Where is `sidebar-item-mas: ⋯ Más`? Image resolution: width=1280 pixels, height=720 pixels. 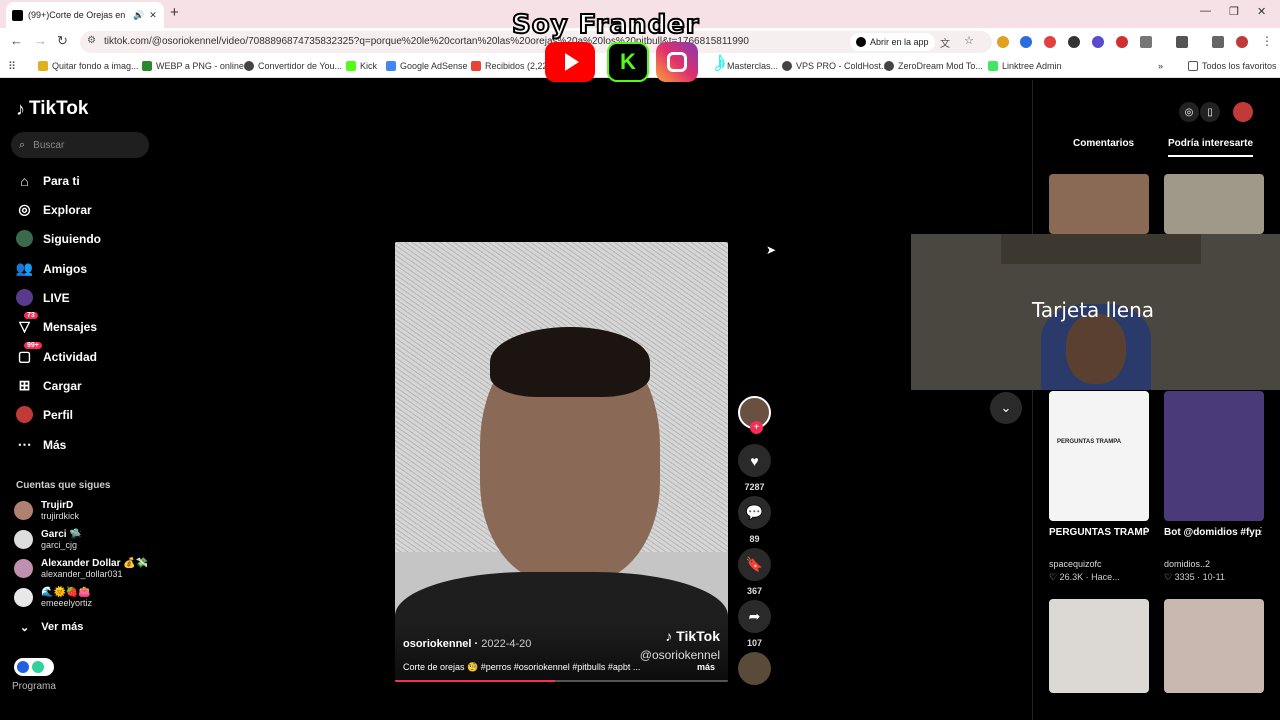
sidebar-item-mas: ⋯ Más is located at coordinates (41, 444).